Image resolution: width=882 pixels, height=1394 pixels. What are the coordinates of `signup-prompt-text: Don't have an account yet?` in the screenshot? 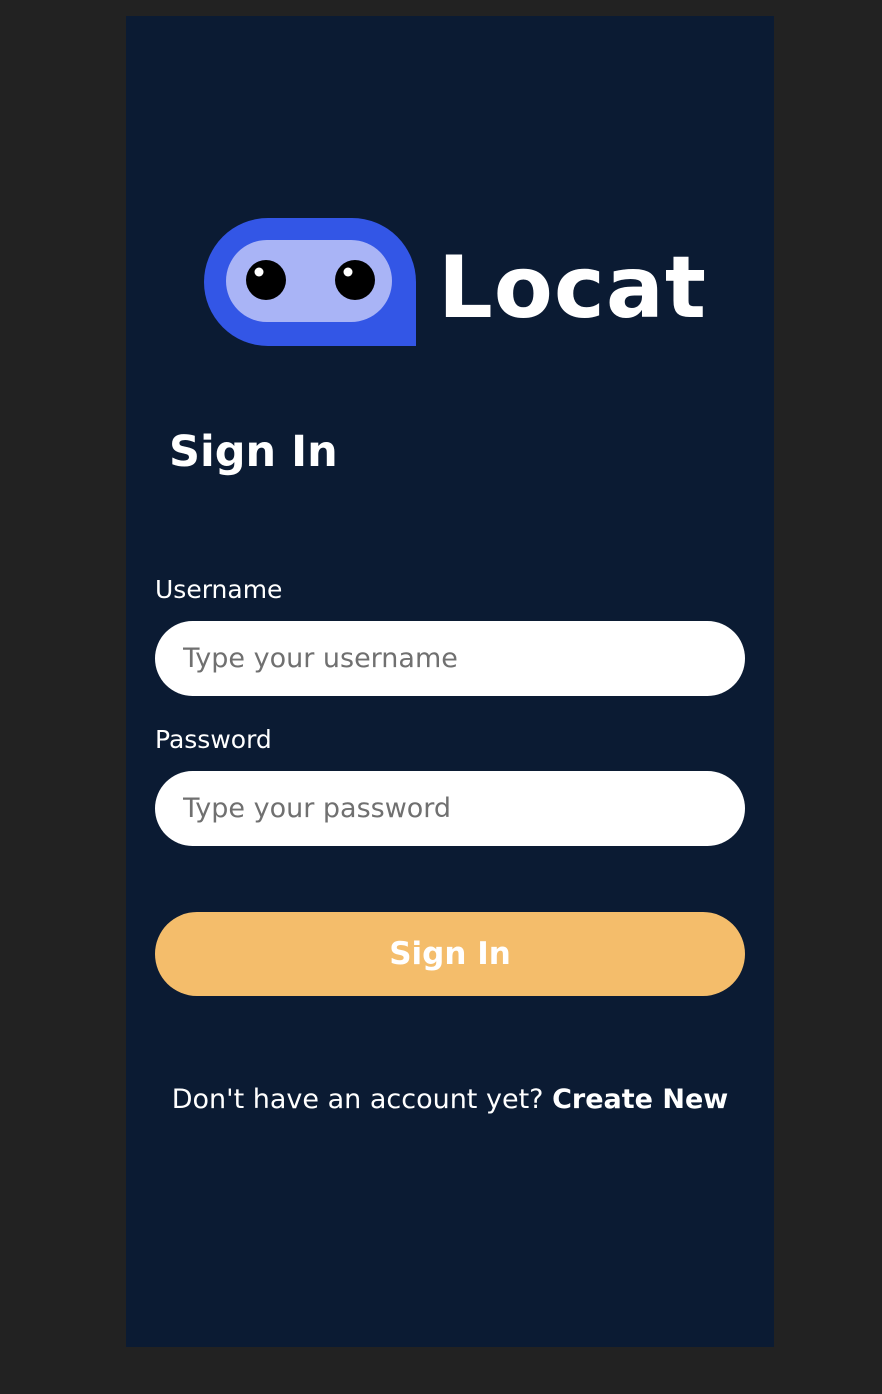 It's located at (357, 1099).